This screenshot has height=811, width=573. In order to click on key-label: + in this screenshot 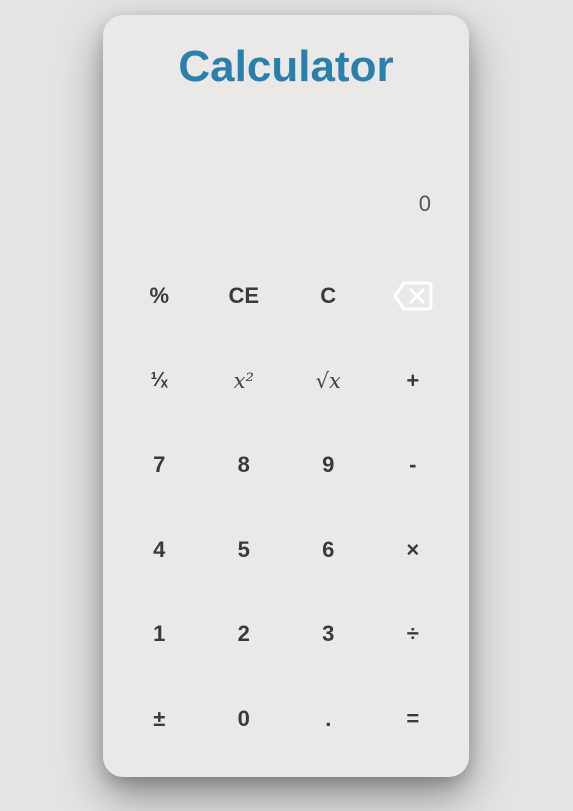, I will do `click(413, 380)`.